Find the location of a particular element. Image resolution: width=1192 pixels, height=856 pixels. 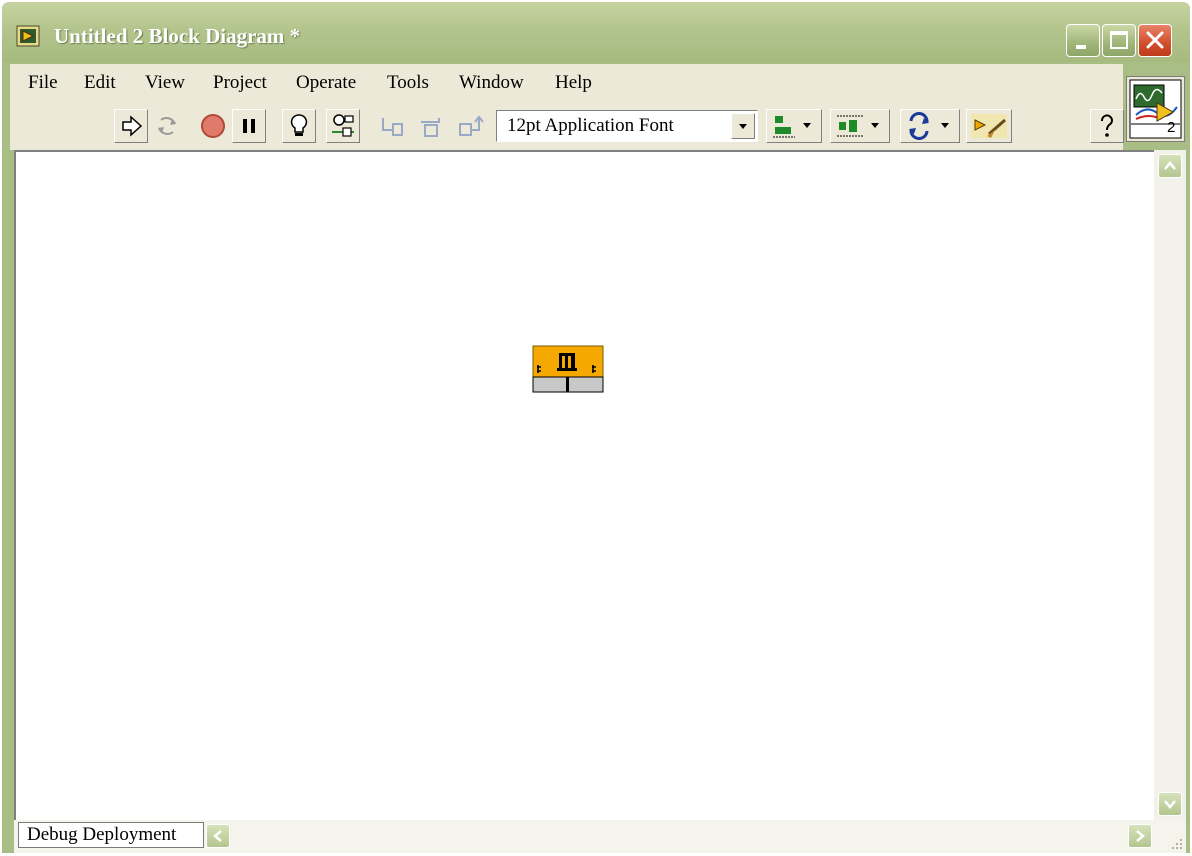

chevron-left-icon is located at coordinates (217, 836).